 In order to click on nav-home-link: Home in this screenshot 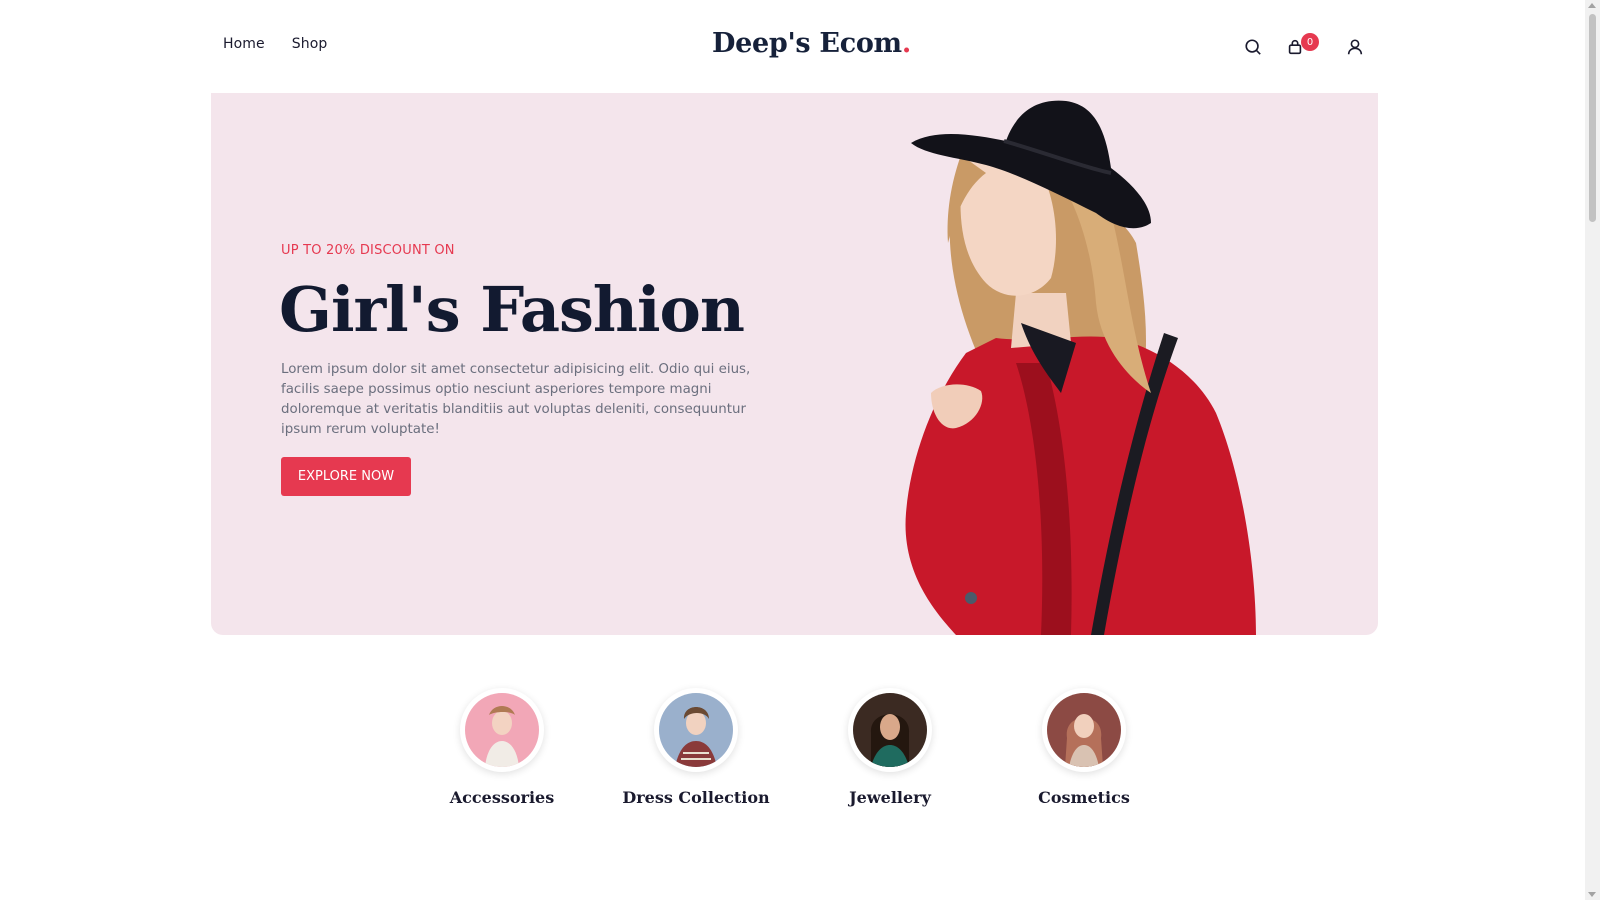, I will do `click(244, 44)`.